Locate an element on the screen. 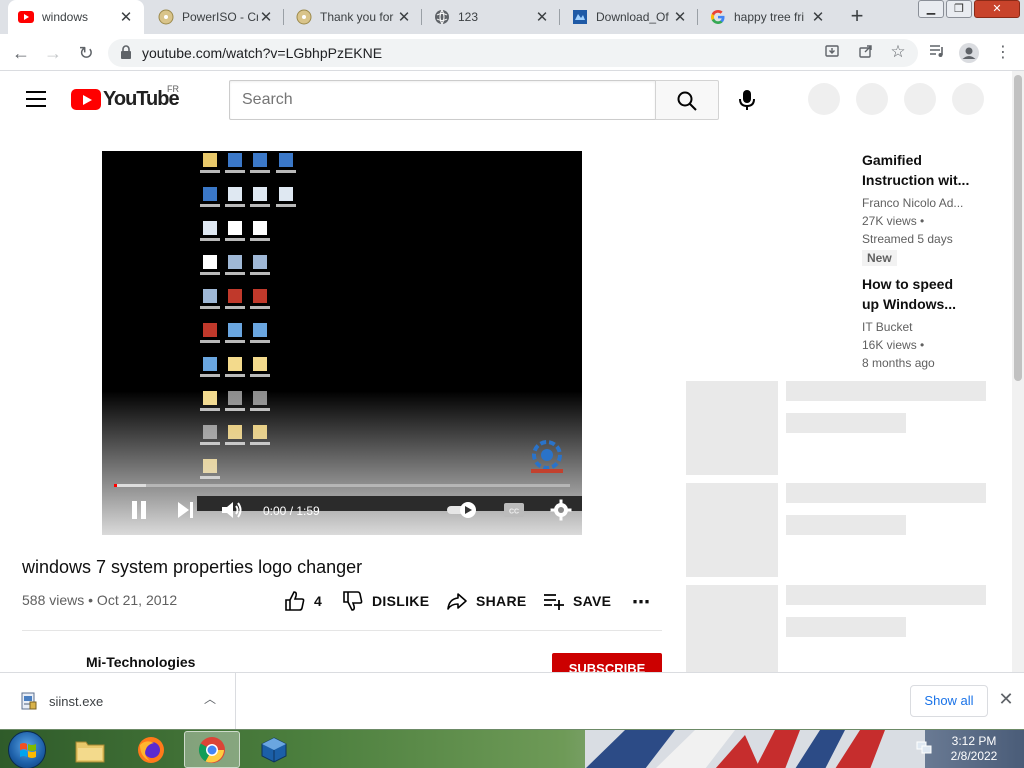 This screenshot has height=768, width=1024. maximize-button: ❐ is located at coordinates (959, 9).